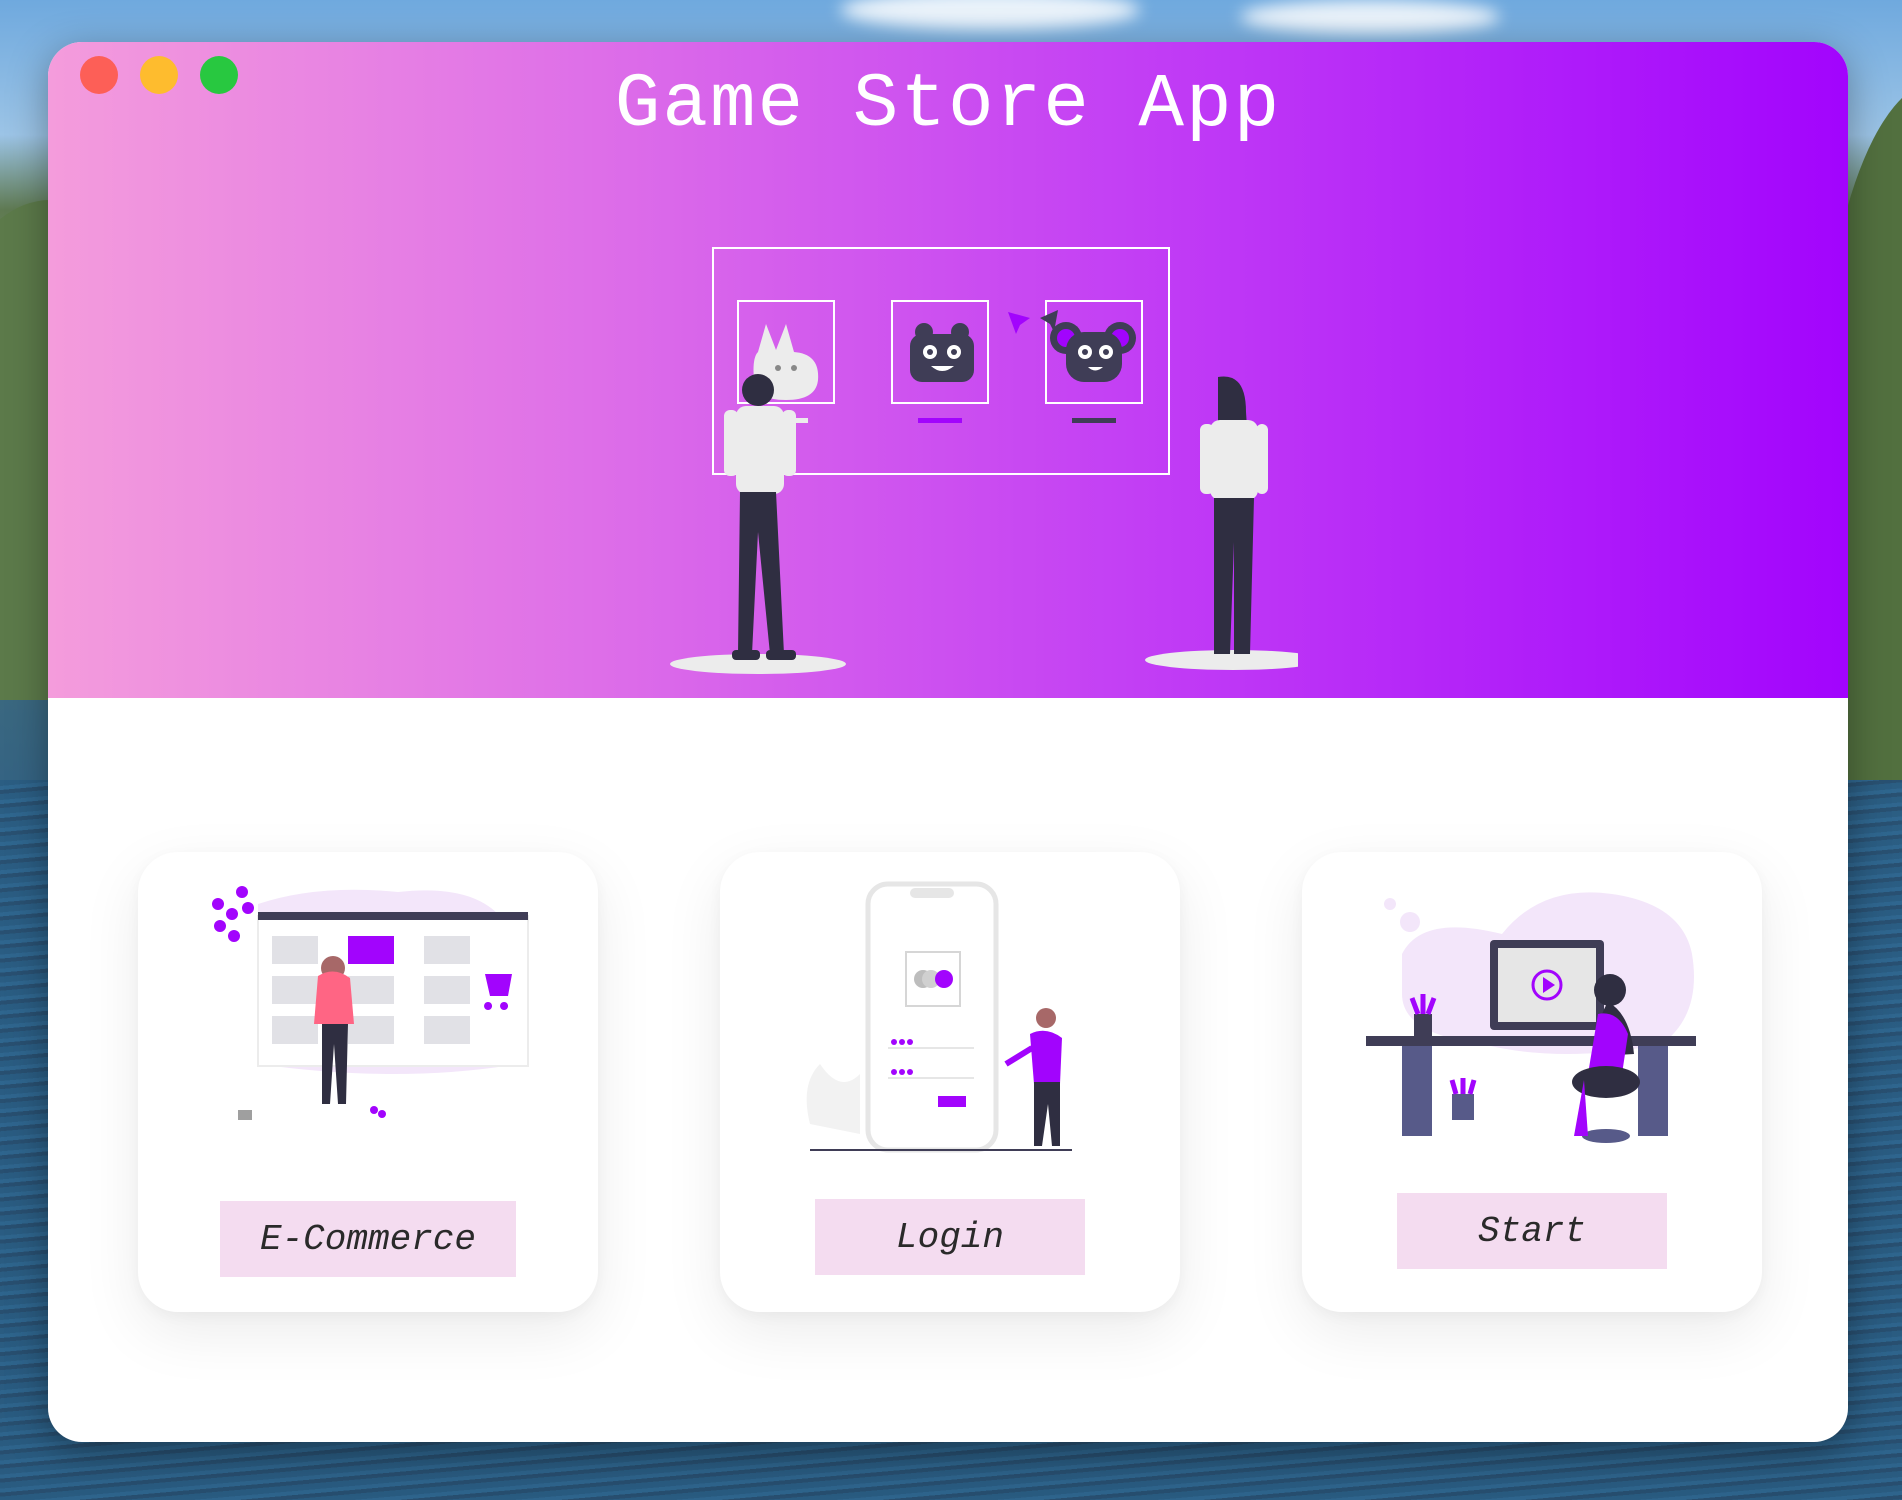 The width and height of the screenshot is (1902, 1500). I want to click on start-card: Start, so click(1532, 1082).